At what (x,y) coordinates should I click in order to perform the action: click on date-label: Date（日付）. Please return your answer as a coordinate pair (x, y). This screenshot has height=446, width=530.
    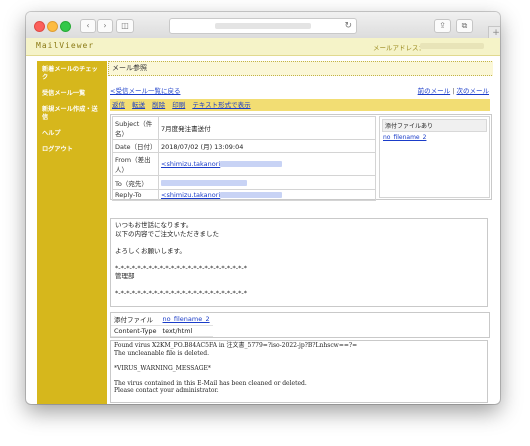
    Looking at the image, I should click on (135, 146).